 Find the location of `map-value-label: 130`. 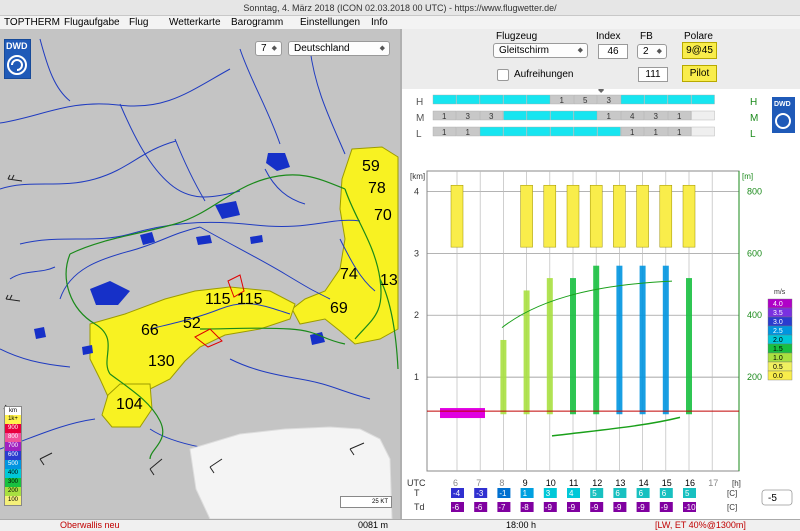

map-value-label: 130 is located at coordinates (161, 361).